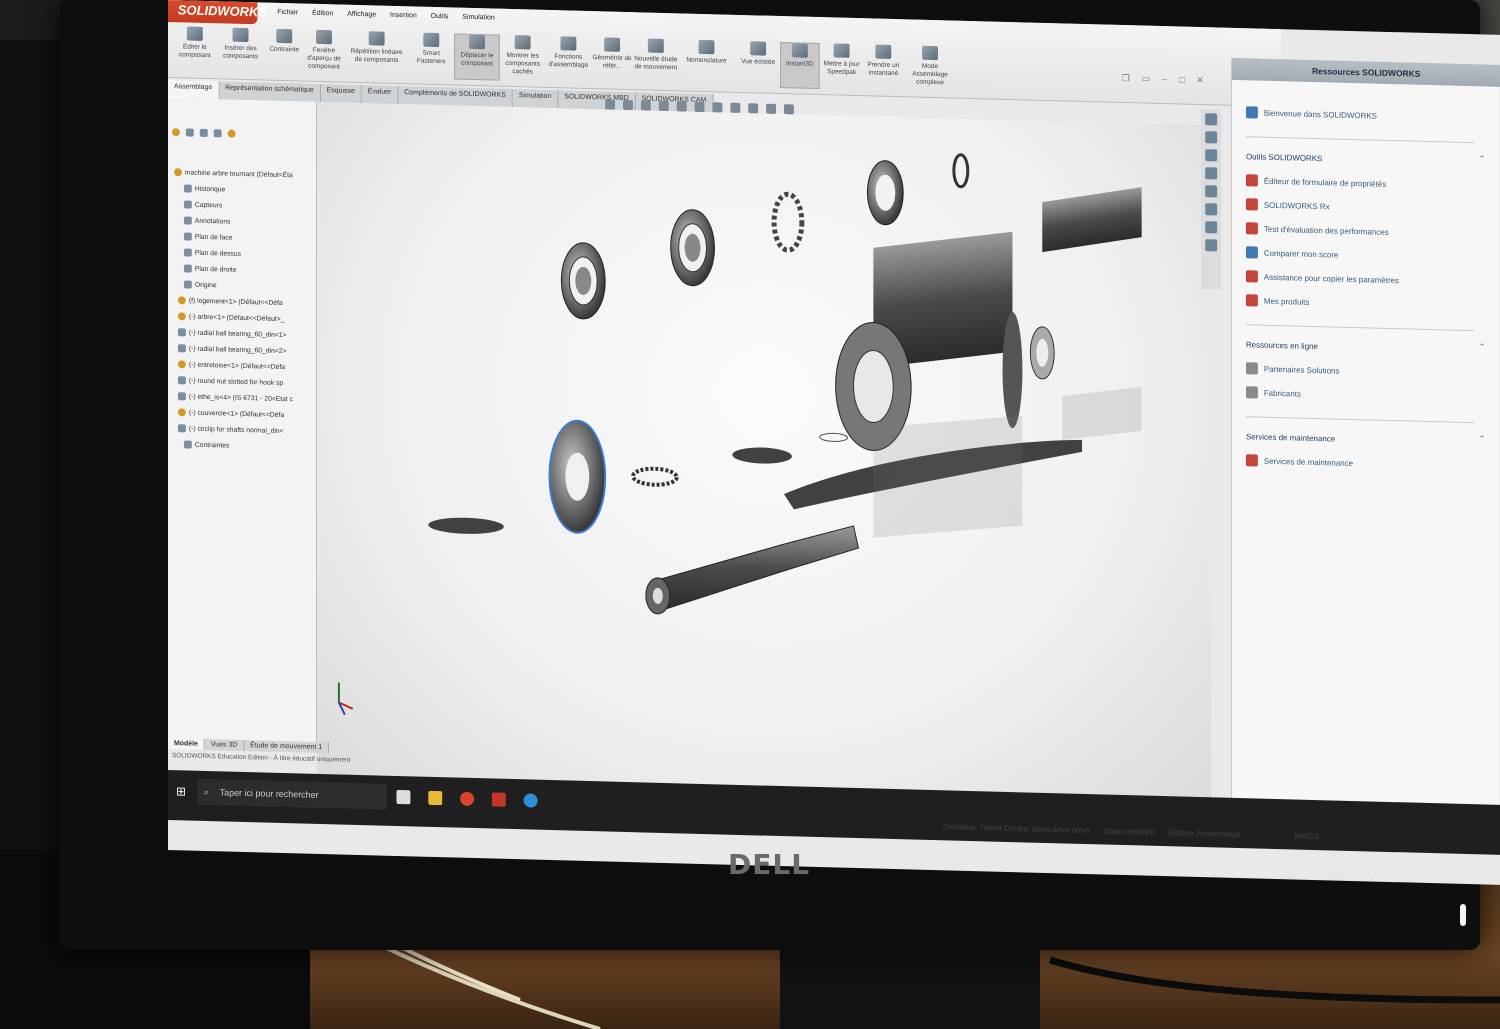 The width and height of the screenshot is (1500, 1029). I want to click on move-component-button: Déplacer le composant, so click(477, 57).